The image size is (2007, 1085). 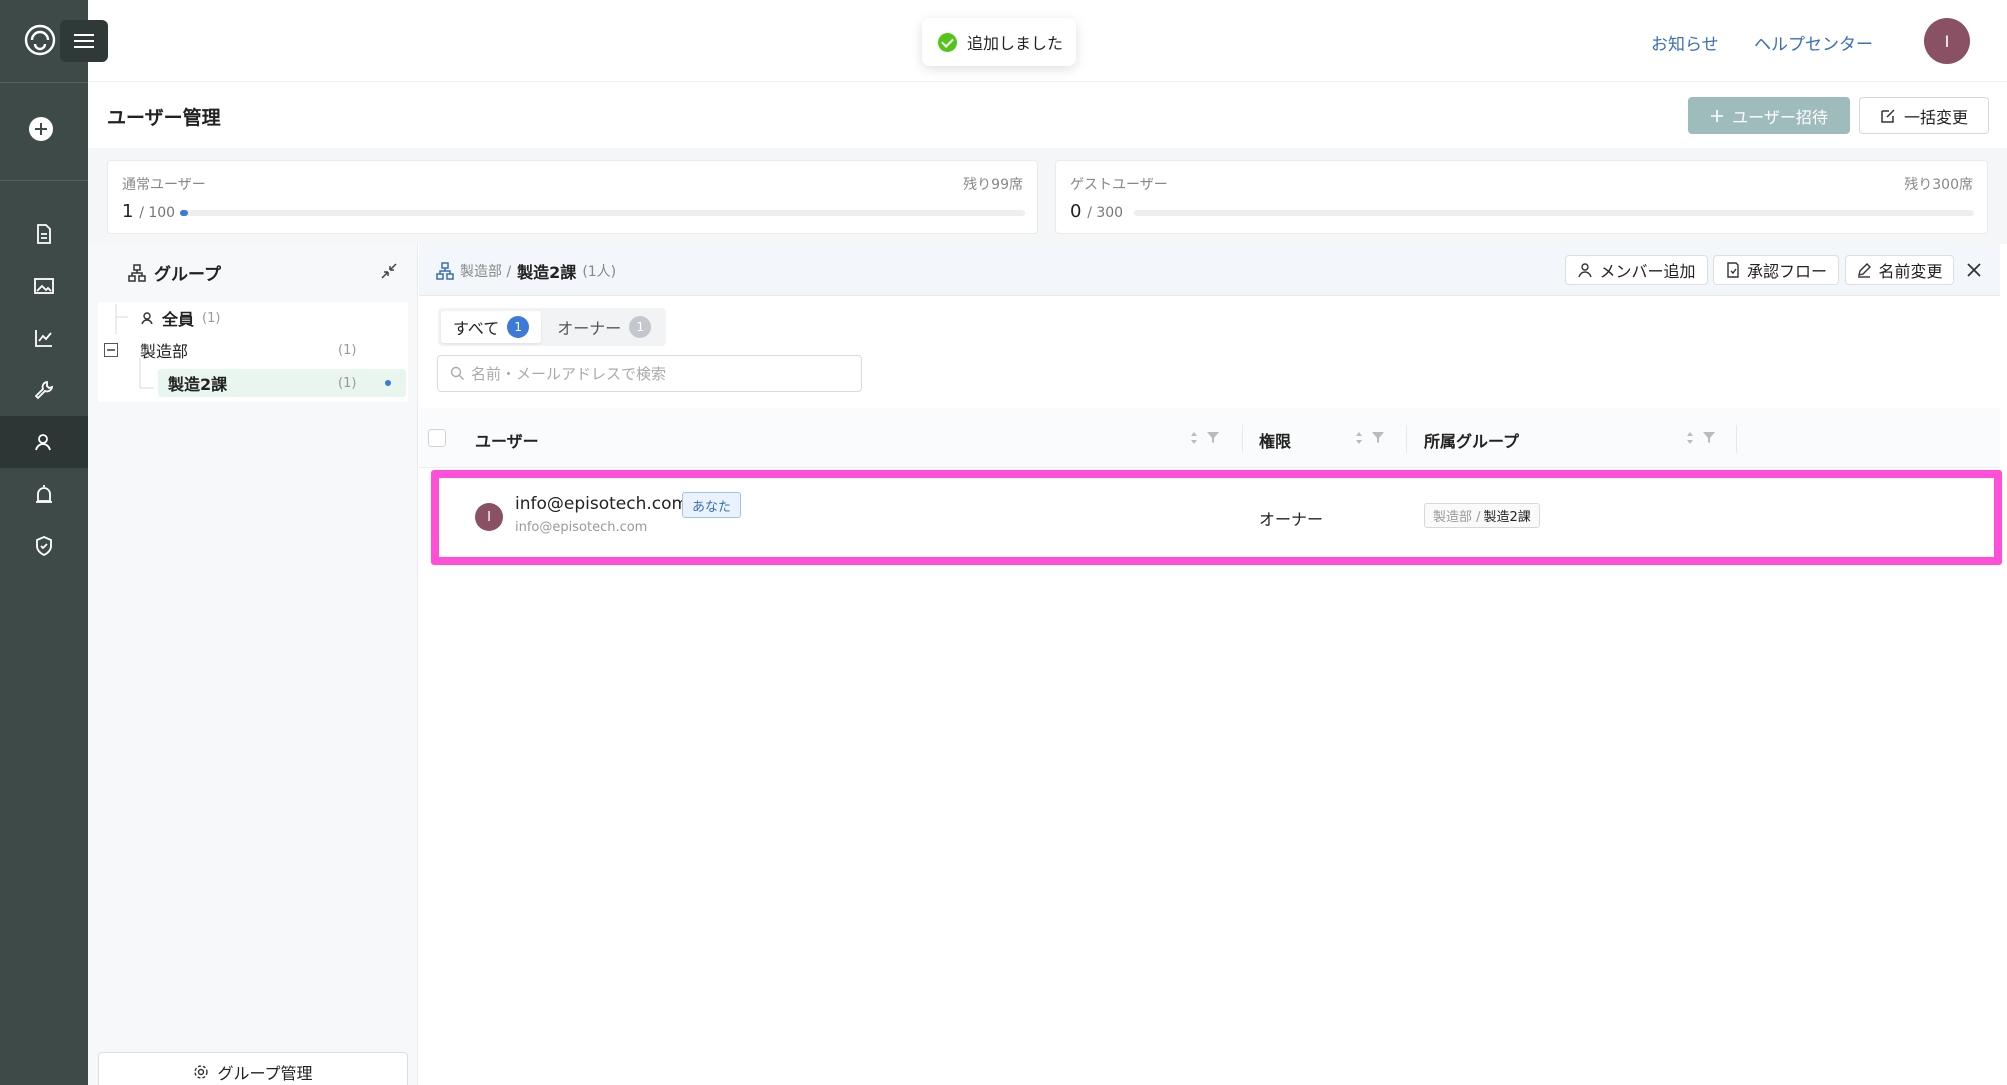 I want to click on guest-quota-count: 0 / 300, so click(x=1096, y=211).